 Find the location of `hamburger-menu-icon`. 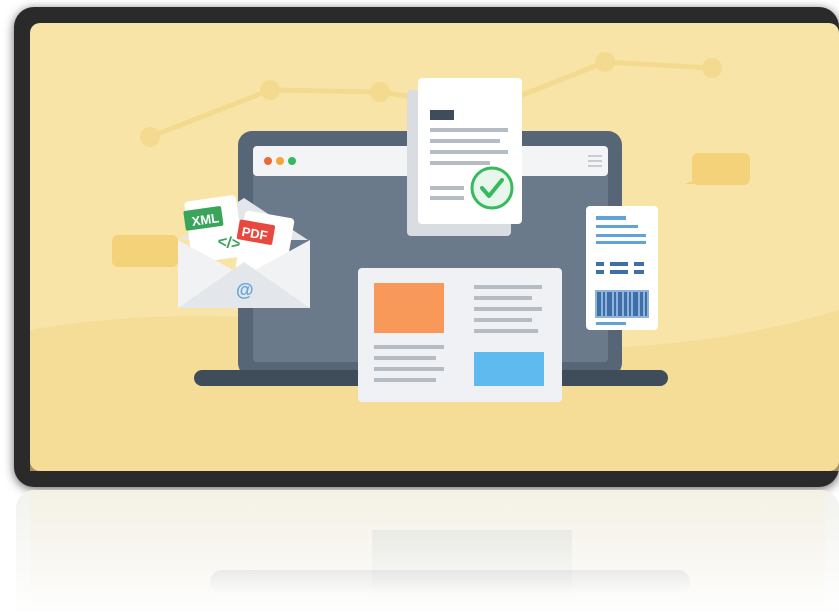

hamburger-menu-icon is located at coordinates (595, 161).